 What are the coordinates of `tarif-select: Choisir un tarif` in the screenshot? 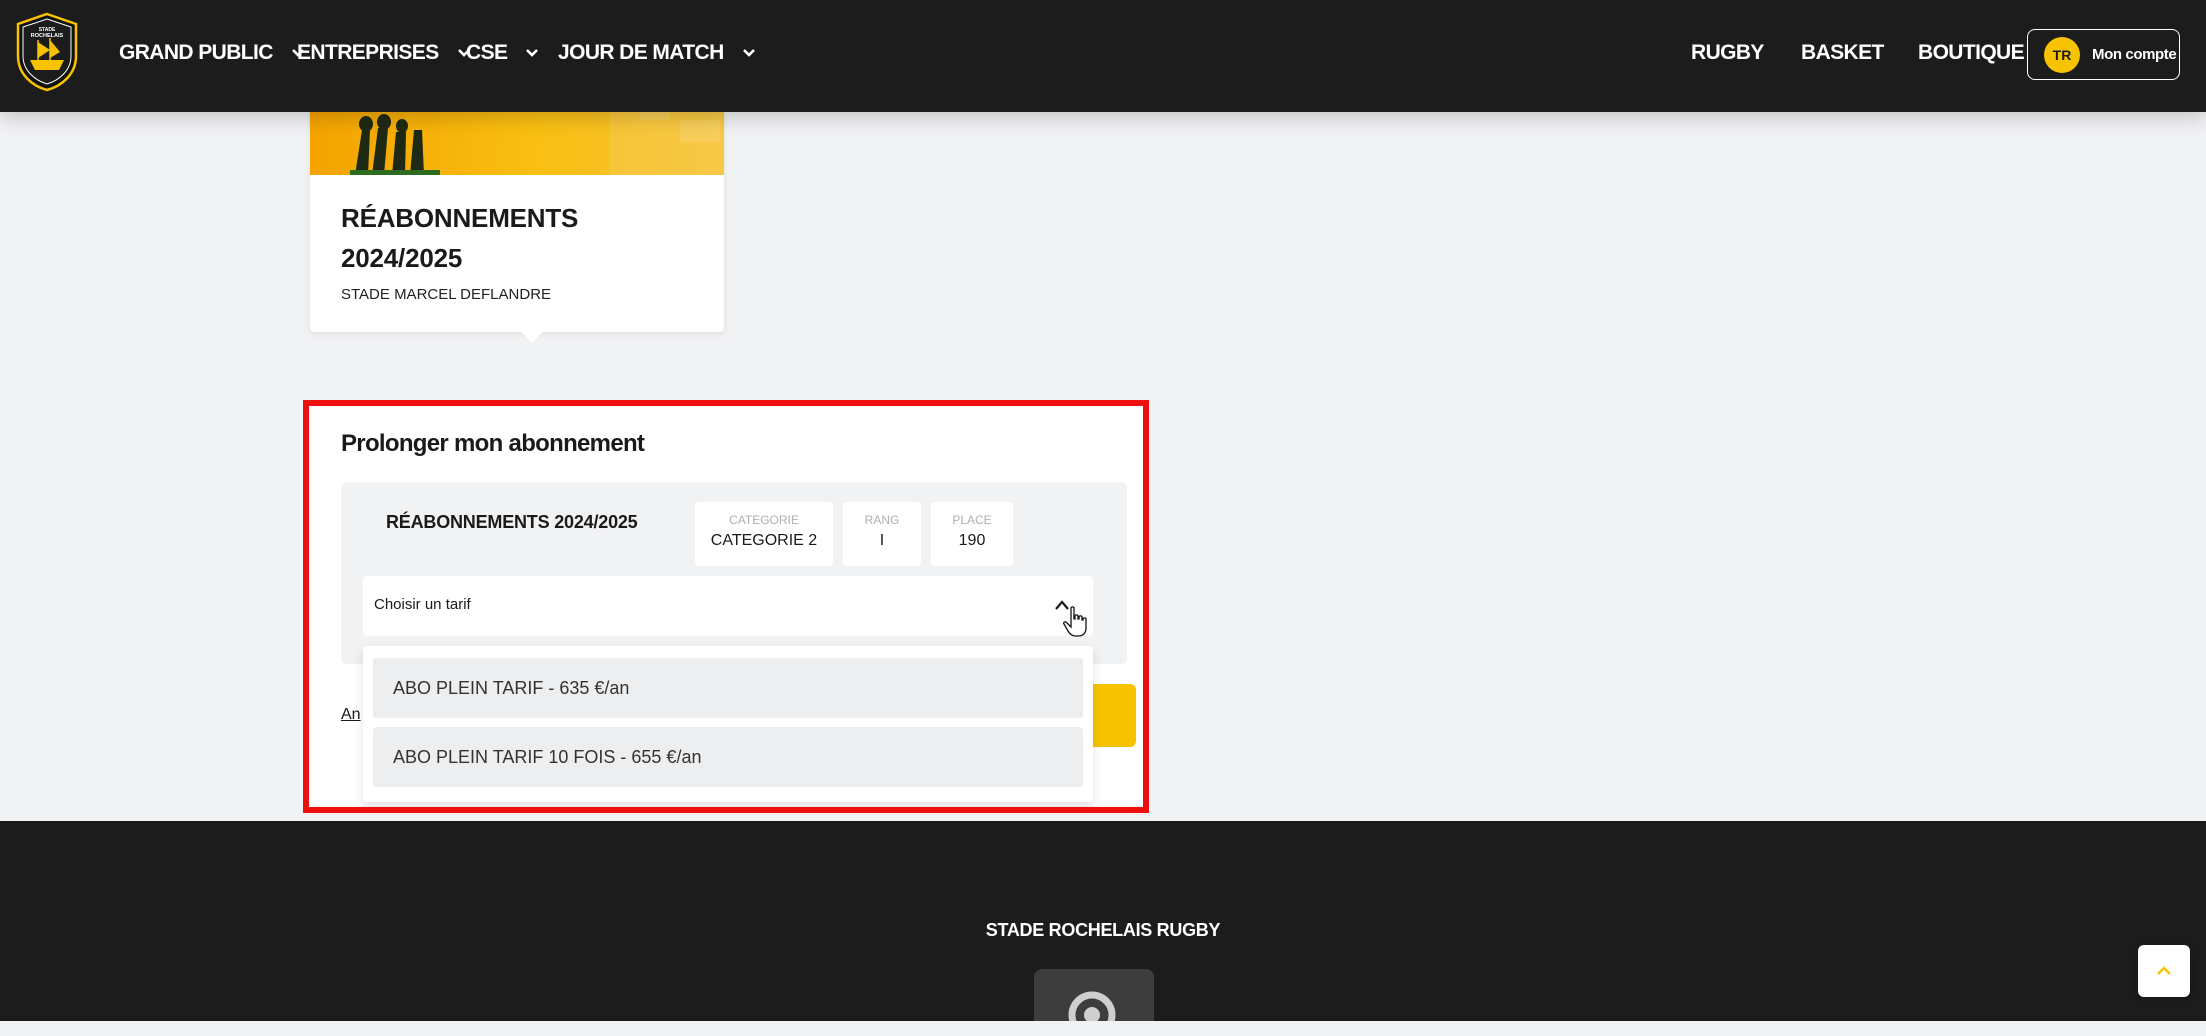 It's located at (728, 606).